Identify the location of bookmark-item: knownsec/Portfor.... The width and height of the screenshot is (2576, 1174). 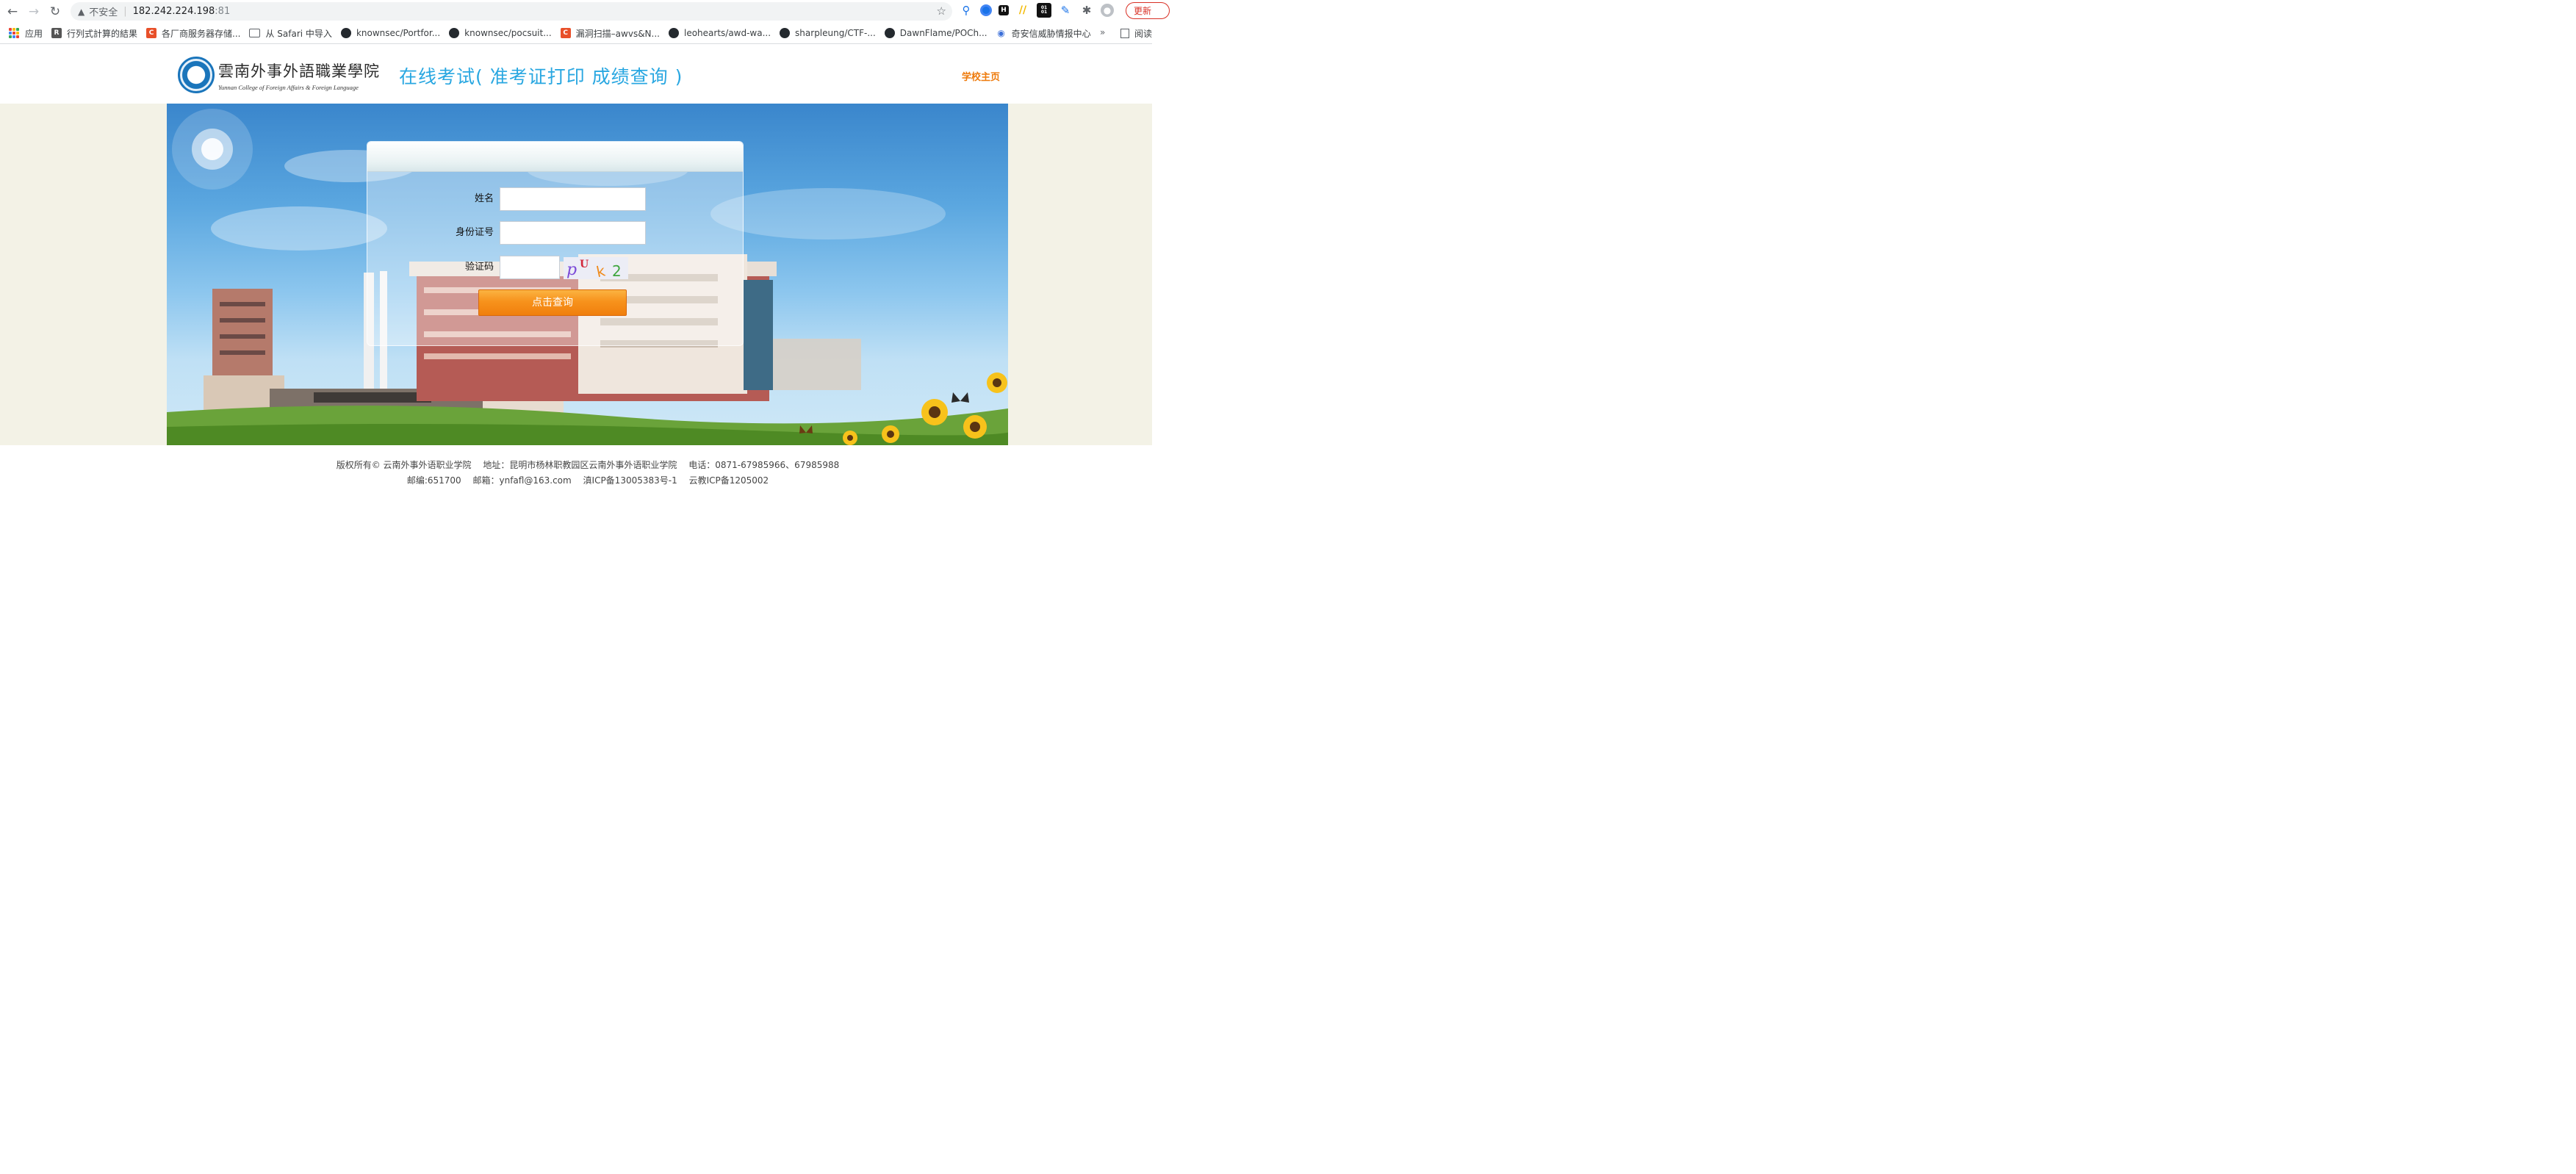
(390, 33).